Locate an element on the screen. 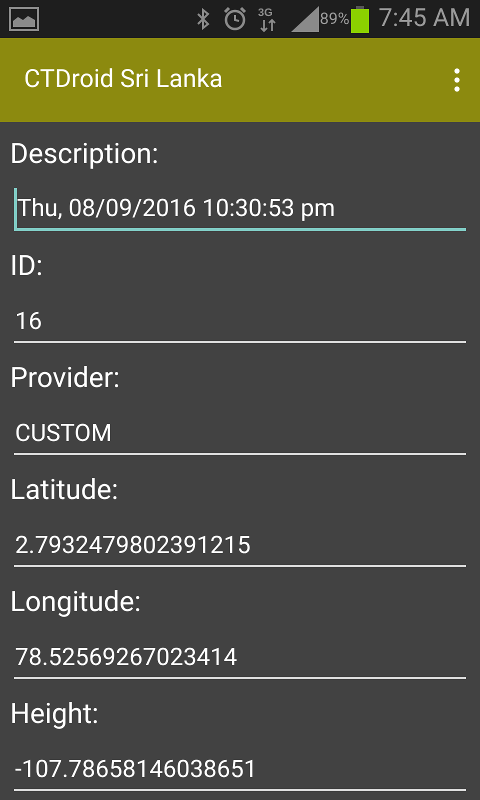 This screenshot has height=800, width=480. bluetooth-icon is located at coordinates (203, 19).